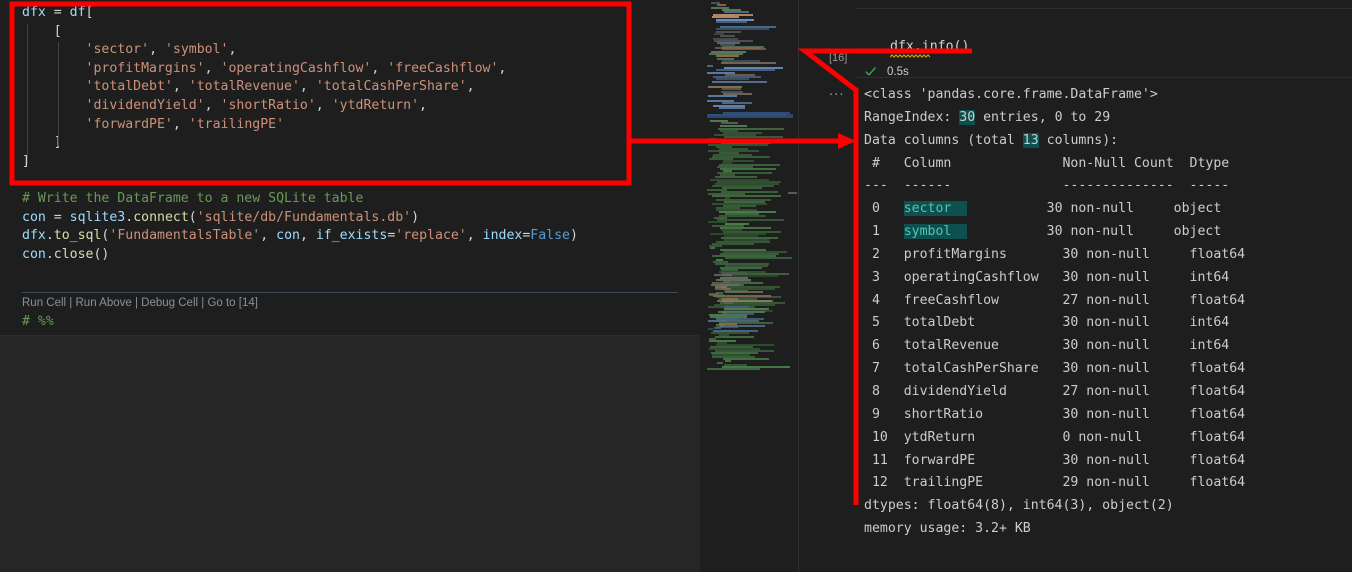 The height and width of the screenshot is (572, 1352). What do you see at coordinates (1055, 460) in the screenshot?
I see `output-text-span: 11 forwardPE 30 non-null float64` at bounding box center [1055, 460].